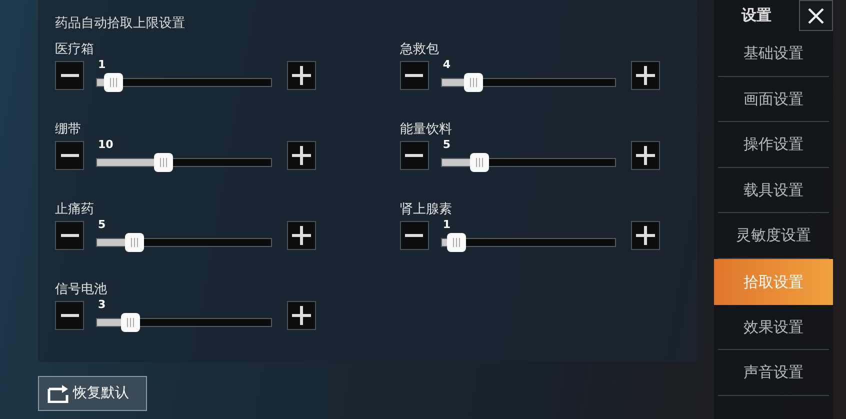 This screenshot has height=419, width=846. What do you see at coordinates (426, 129) in the screenshot?
I see `item-label: 能量饮料` at bounding box center [426, 129].